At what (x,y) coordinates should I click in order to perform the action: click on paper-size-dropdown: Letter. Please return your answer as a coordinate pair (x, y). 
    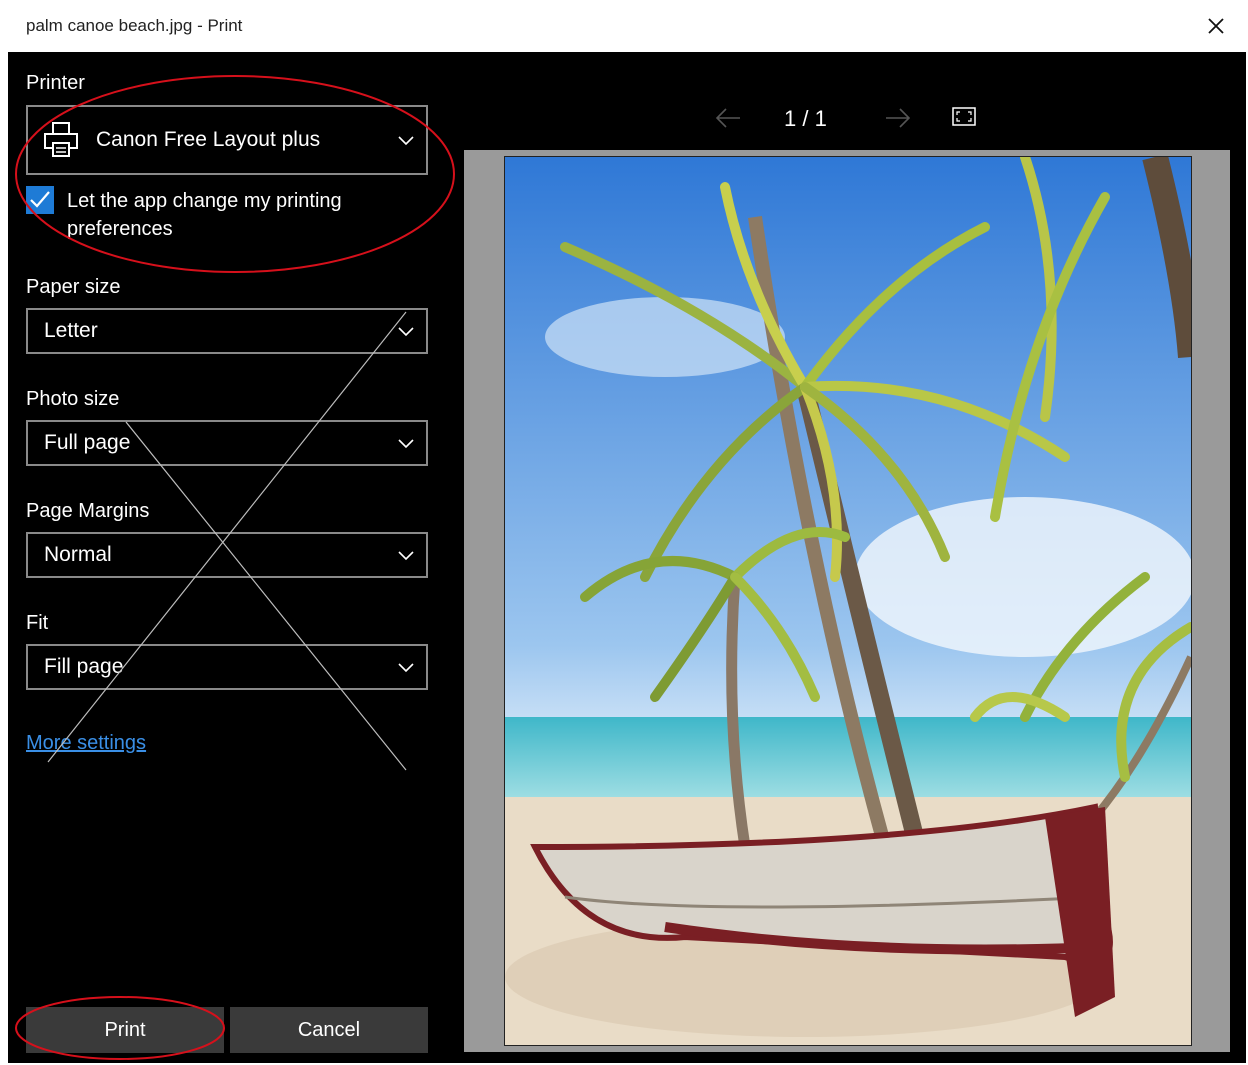
    Looking at the image, I should click on (227, 331).